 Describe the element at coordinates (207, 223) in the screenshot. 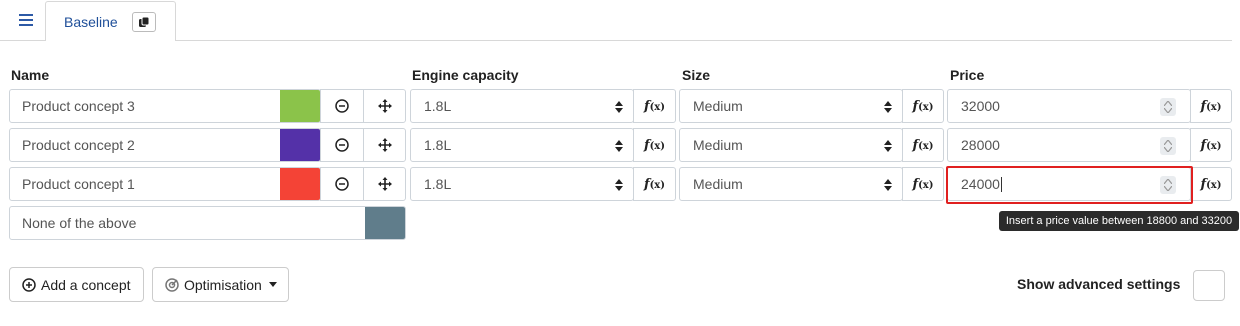

I see `none-option-field: None of the above` at that location.